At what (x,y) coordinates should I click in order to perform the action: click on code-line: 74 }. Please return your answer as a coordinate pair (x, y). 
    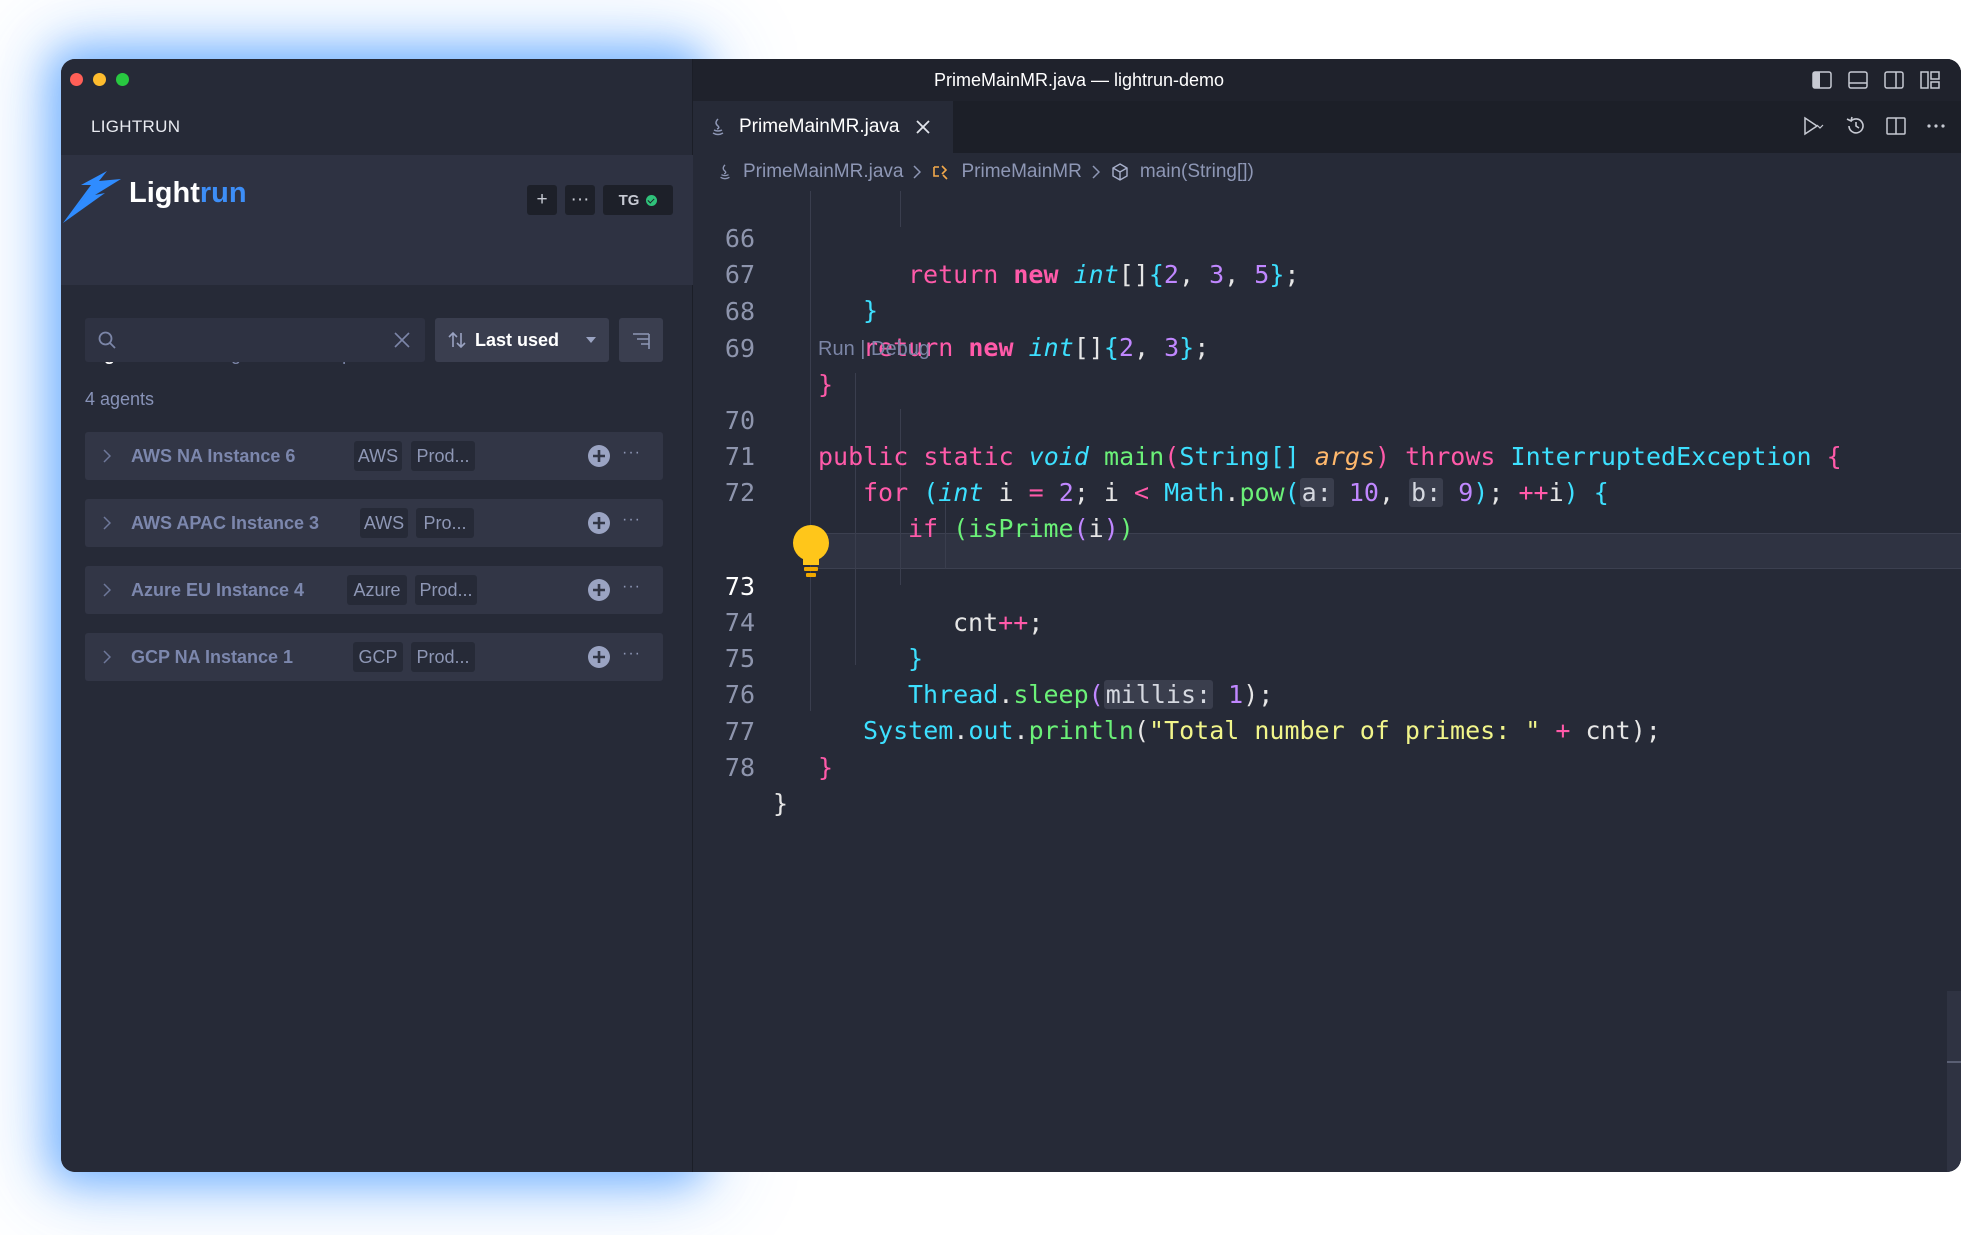
    Looking at the image, I should click on (1327, 621).